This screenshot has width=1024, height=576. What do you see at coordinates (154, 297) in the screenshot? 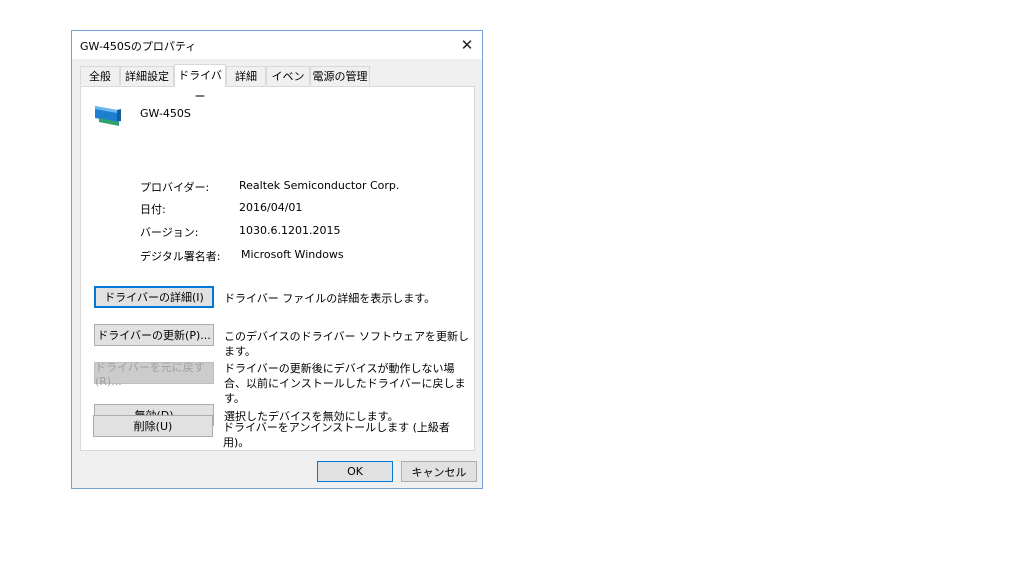
I see `driver-details-button: ドライバーの詳細(I)` at bounding box center [154, 297].